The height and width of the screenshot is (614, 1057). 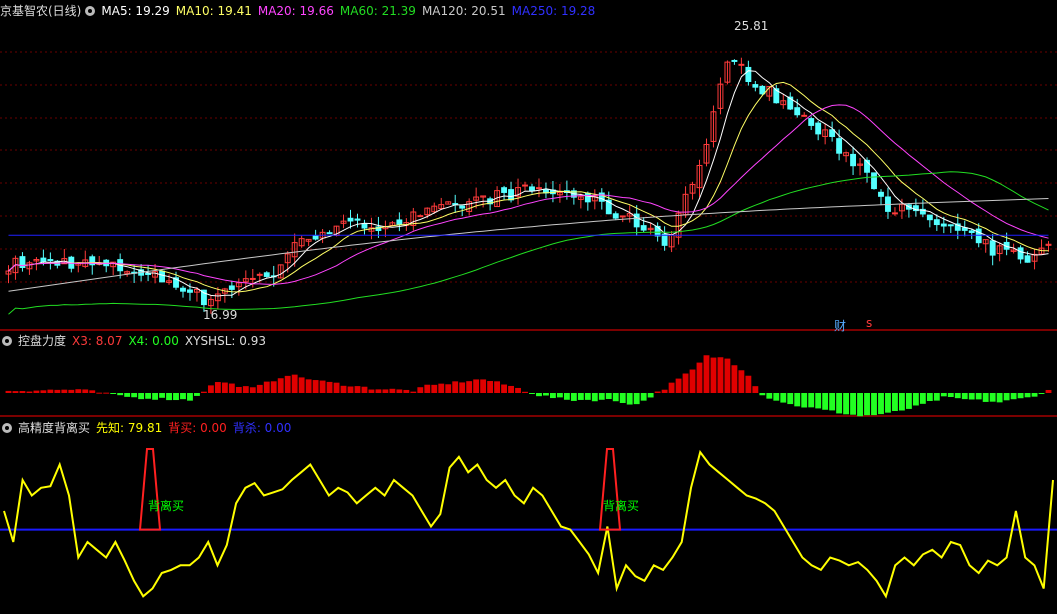 What do you see at coordinates (42, 341) in the screenshot?
I see `control-title: 控盘力度` at bounding box center [42, 341].